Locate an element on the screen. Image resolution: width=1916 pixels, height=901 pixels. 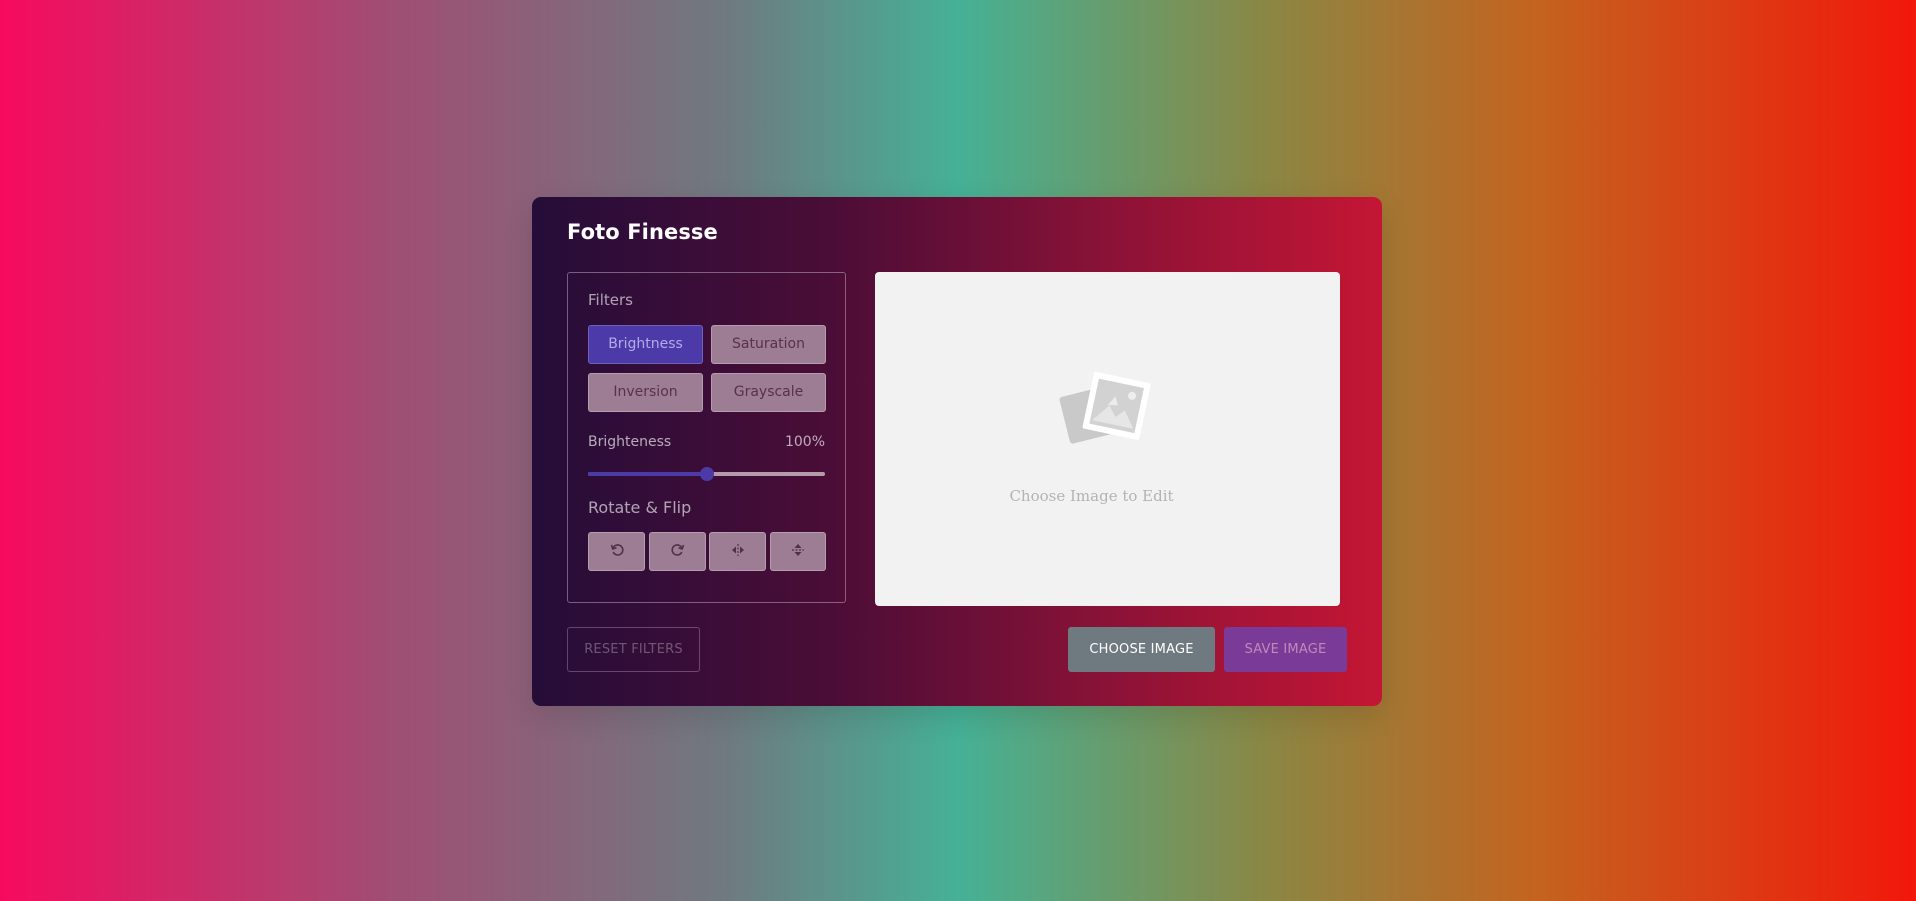
flip-horizontal-icon is located at coordinates (738, 552).